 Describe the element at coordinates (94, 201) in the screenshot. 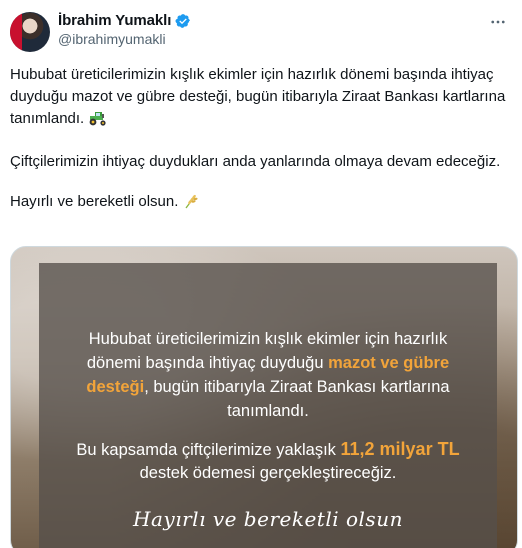

I see `tweet-paragraph-3-text: Hayırlı ve bereketli olsun.` at that location.